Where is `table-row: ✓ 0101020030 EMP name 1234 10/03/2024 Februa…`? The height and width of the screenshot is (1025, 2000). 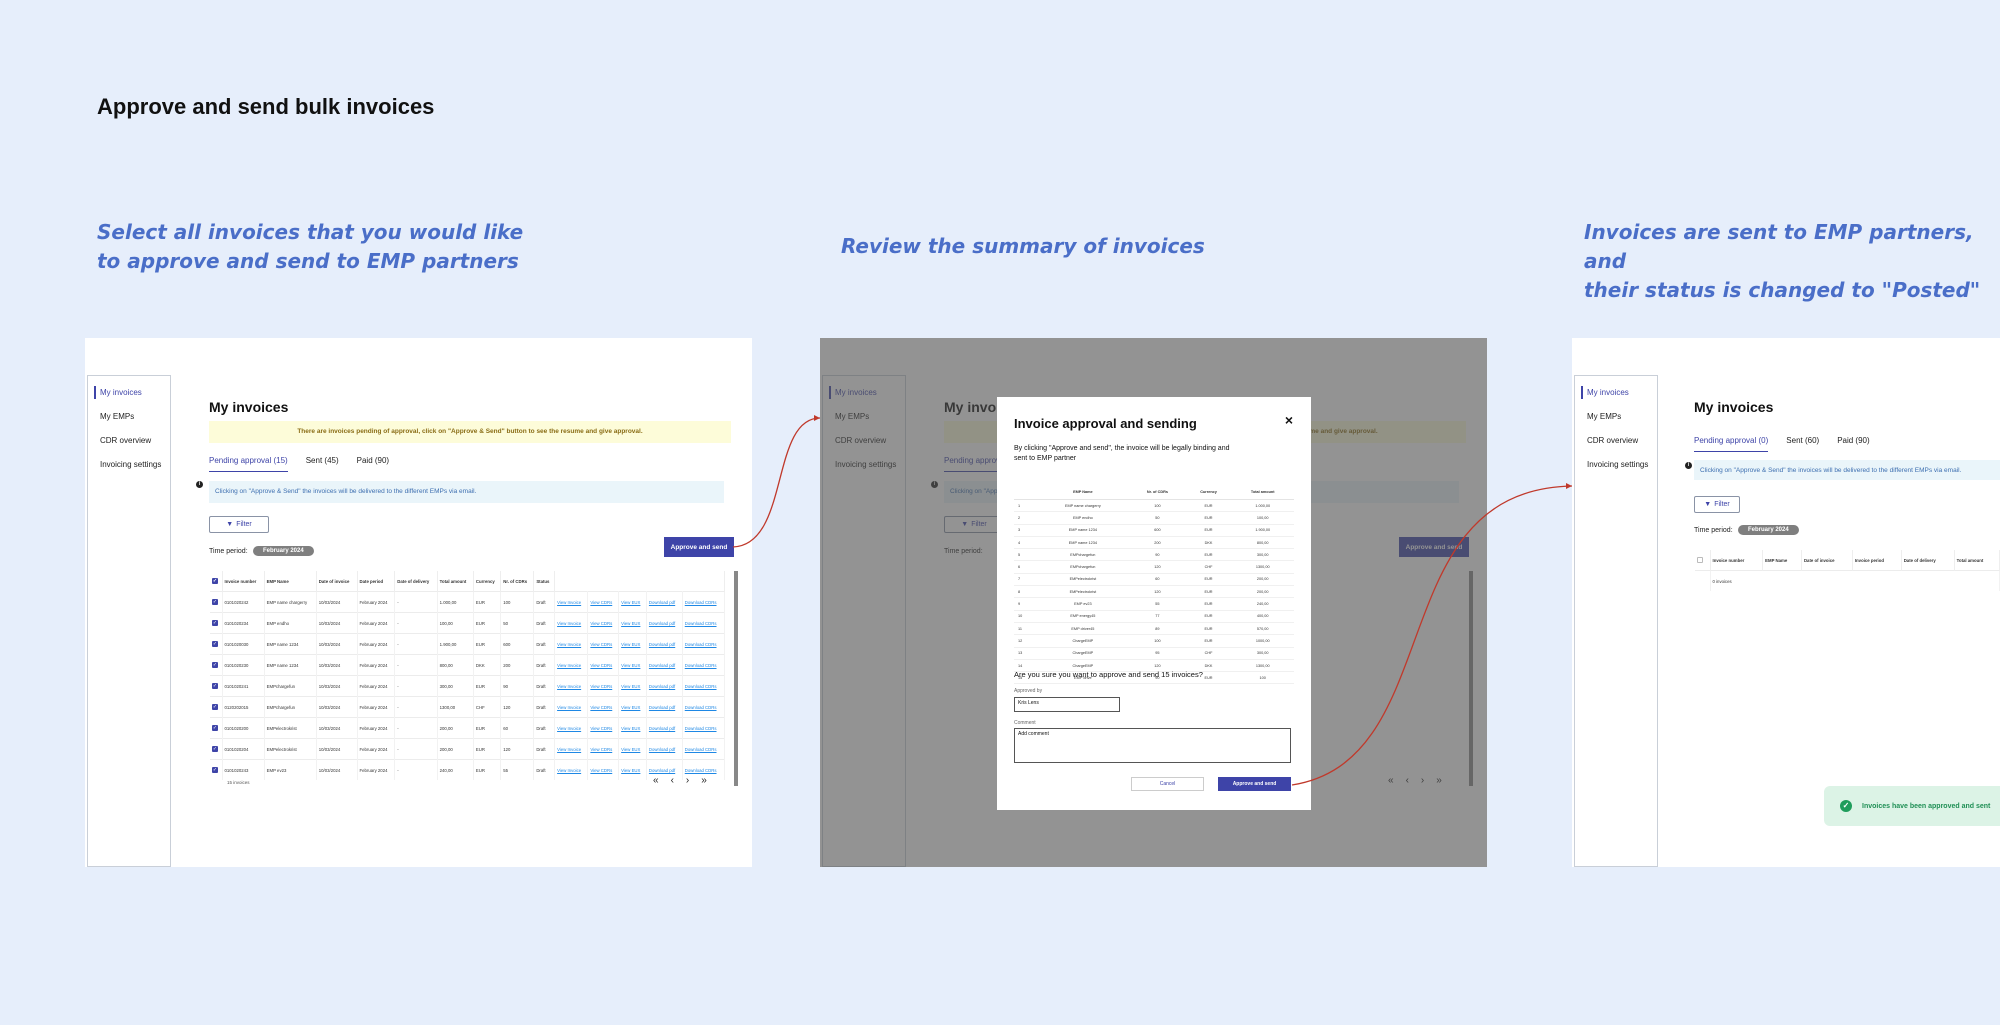 table-row: ✓ 0101020030 EMP name 1234 10/03/2024 Februa… is located at coordinates (468, 644).